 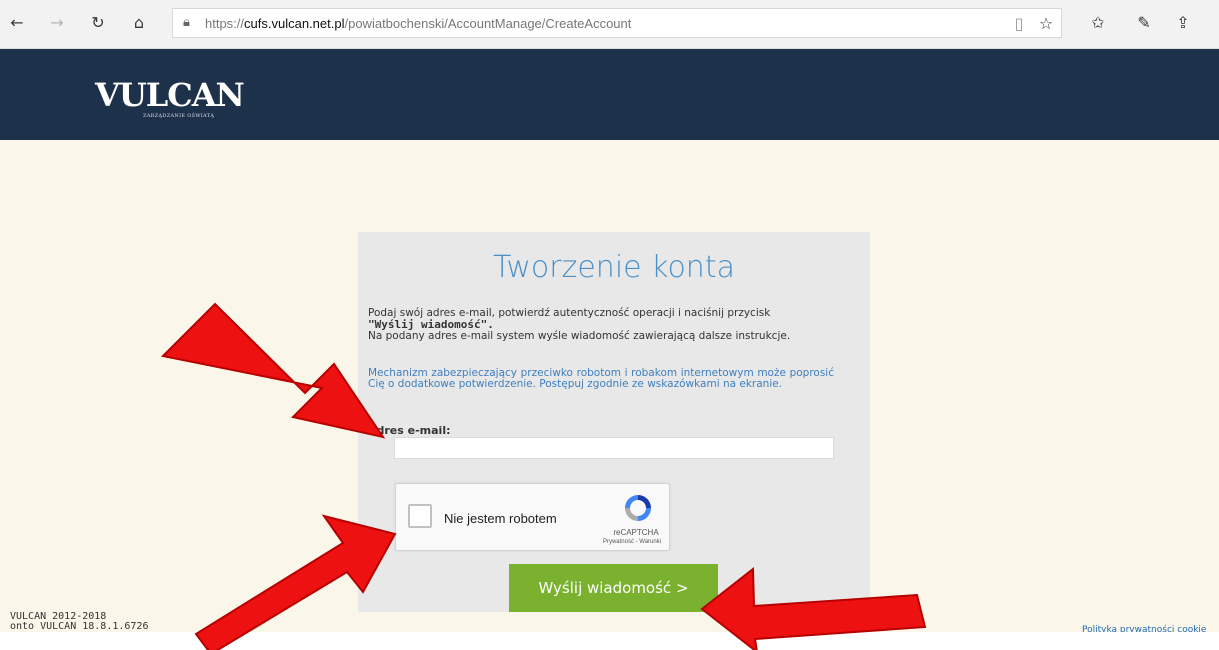 What do you see at coordinates (420, 516) in the screenshot?
I see `recaptcha-checkbox` at bounding box center [420, 516].